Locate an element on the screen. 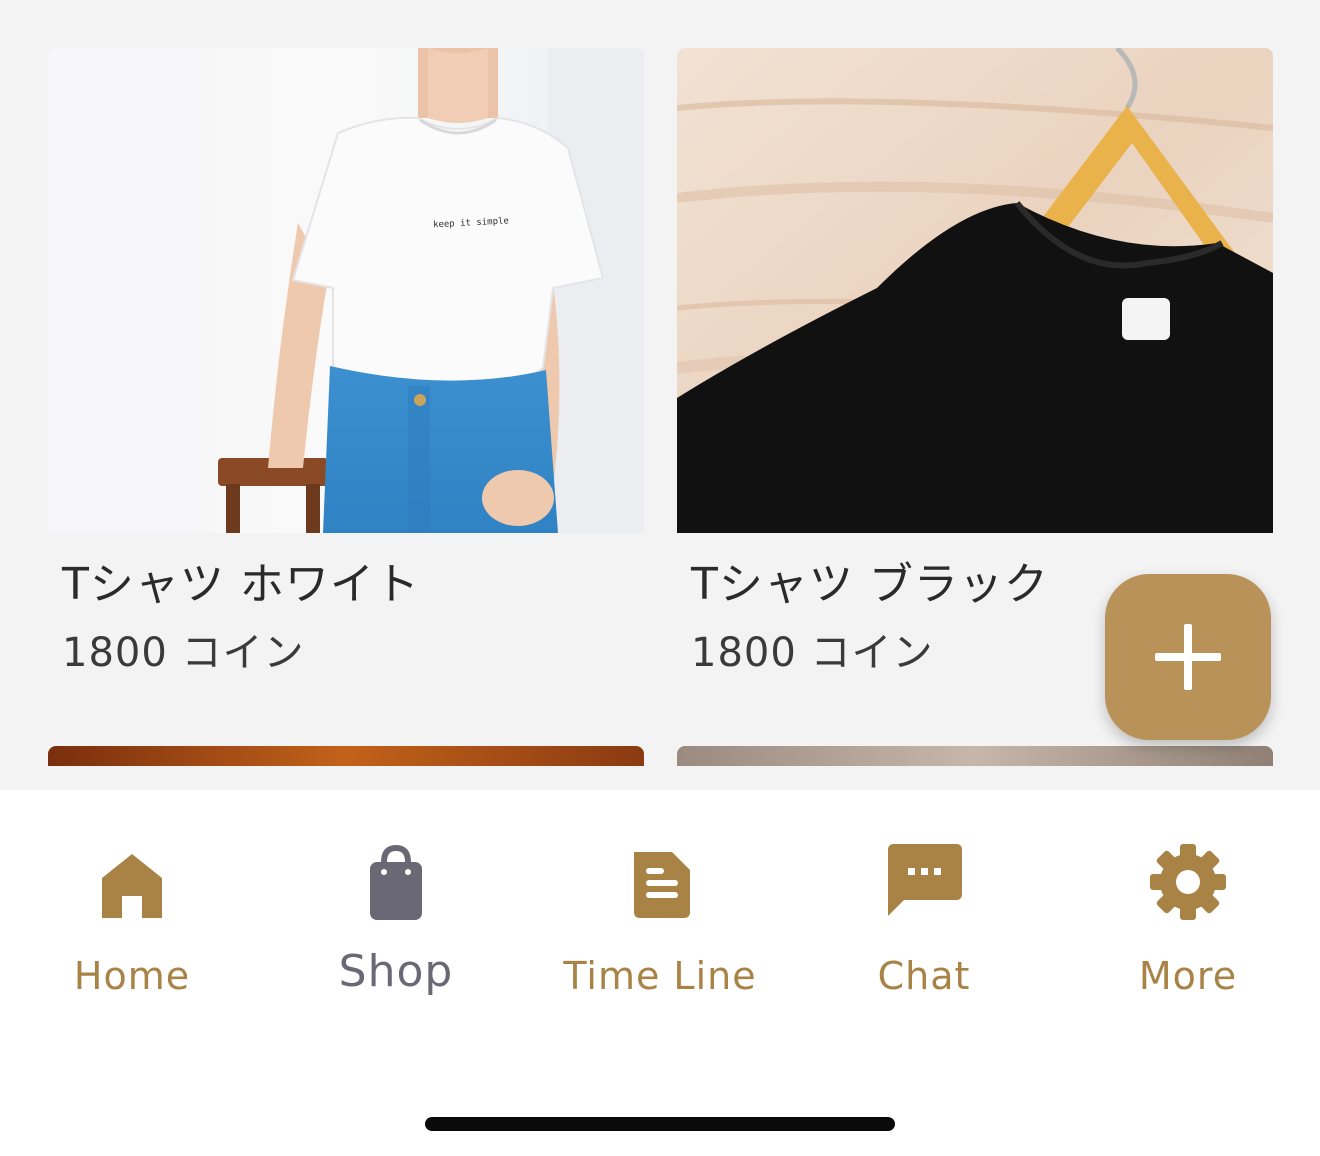 This screenshot has width=1320, height=1156. tab-chat: Chat is located at coordinates (924, 925).